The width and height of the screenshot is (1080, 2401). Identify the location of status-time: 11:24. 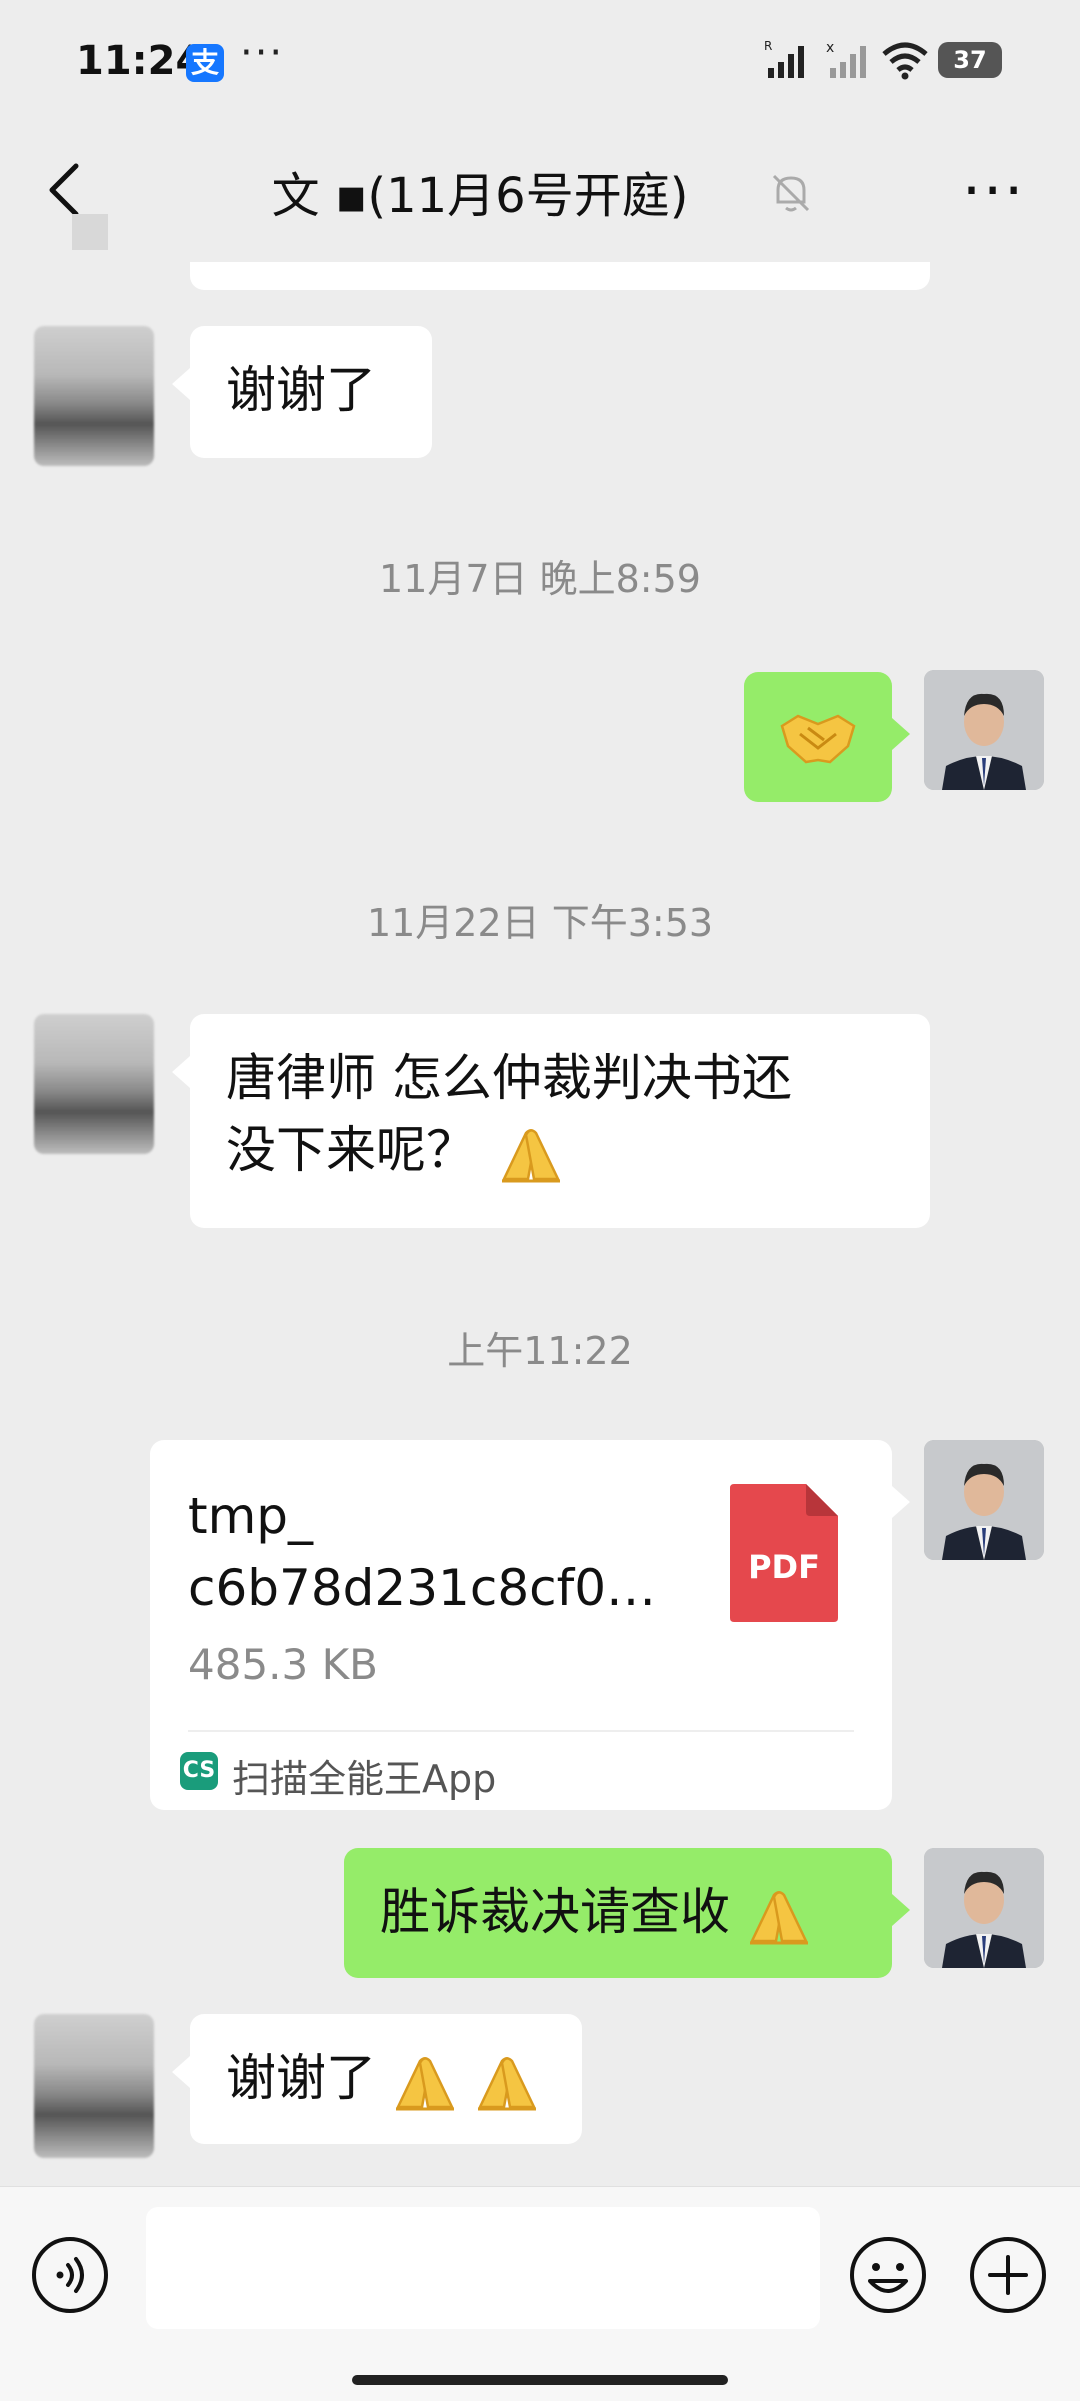
(140, 61).